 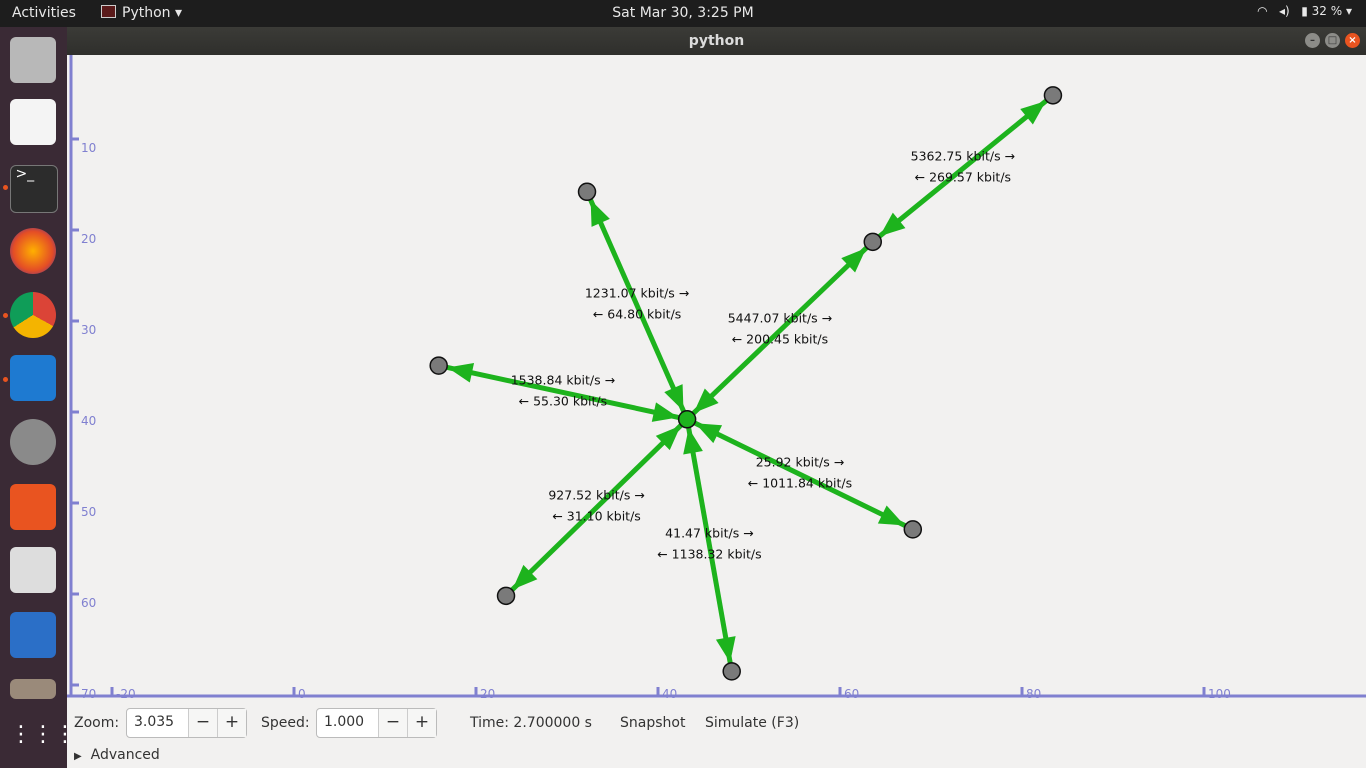 What do you see at coordinates (43, 736) in the screenshot?
I see `app-grid-icon: ⋮⋮⋮` at bounding box center [43, 736].